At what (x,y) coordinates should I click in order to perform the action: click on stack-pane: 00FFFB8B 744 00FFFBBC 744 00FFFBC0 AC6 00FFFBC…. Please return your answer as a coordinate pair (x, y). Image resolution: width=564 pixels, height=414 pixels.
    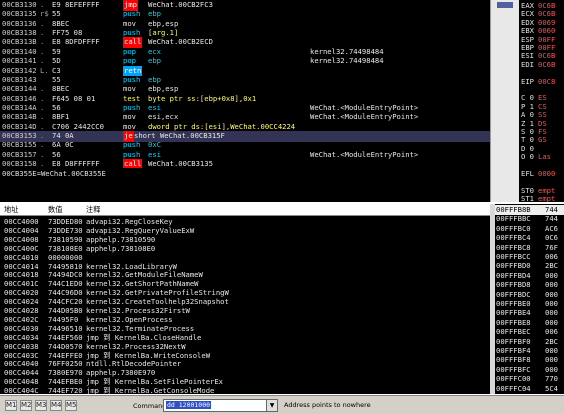
    Looking at the image, I should click on (529, 299).